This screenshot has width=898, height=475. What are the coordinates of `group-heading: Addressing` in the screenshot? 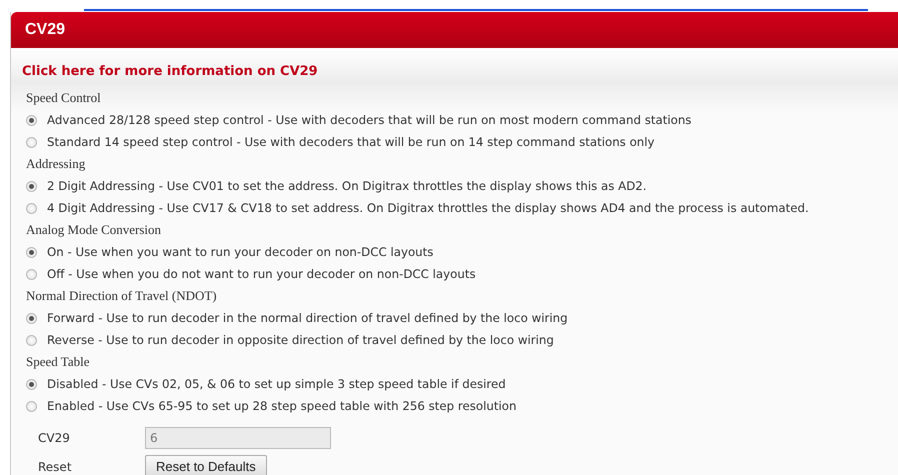 It's located at (56, 164).